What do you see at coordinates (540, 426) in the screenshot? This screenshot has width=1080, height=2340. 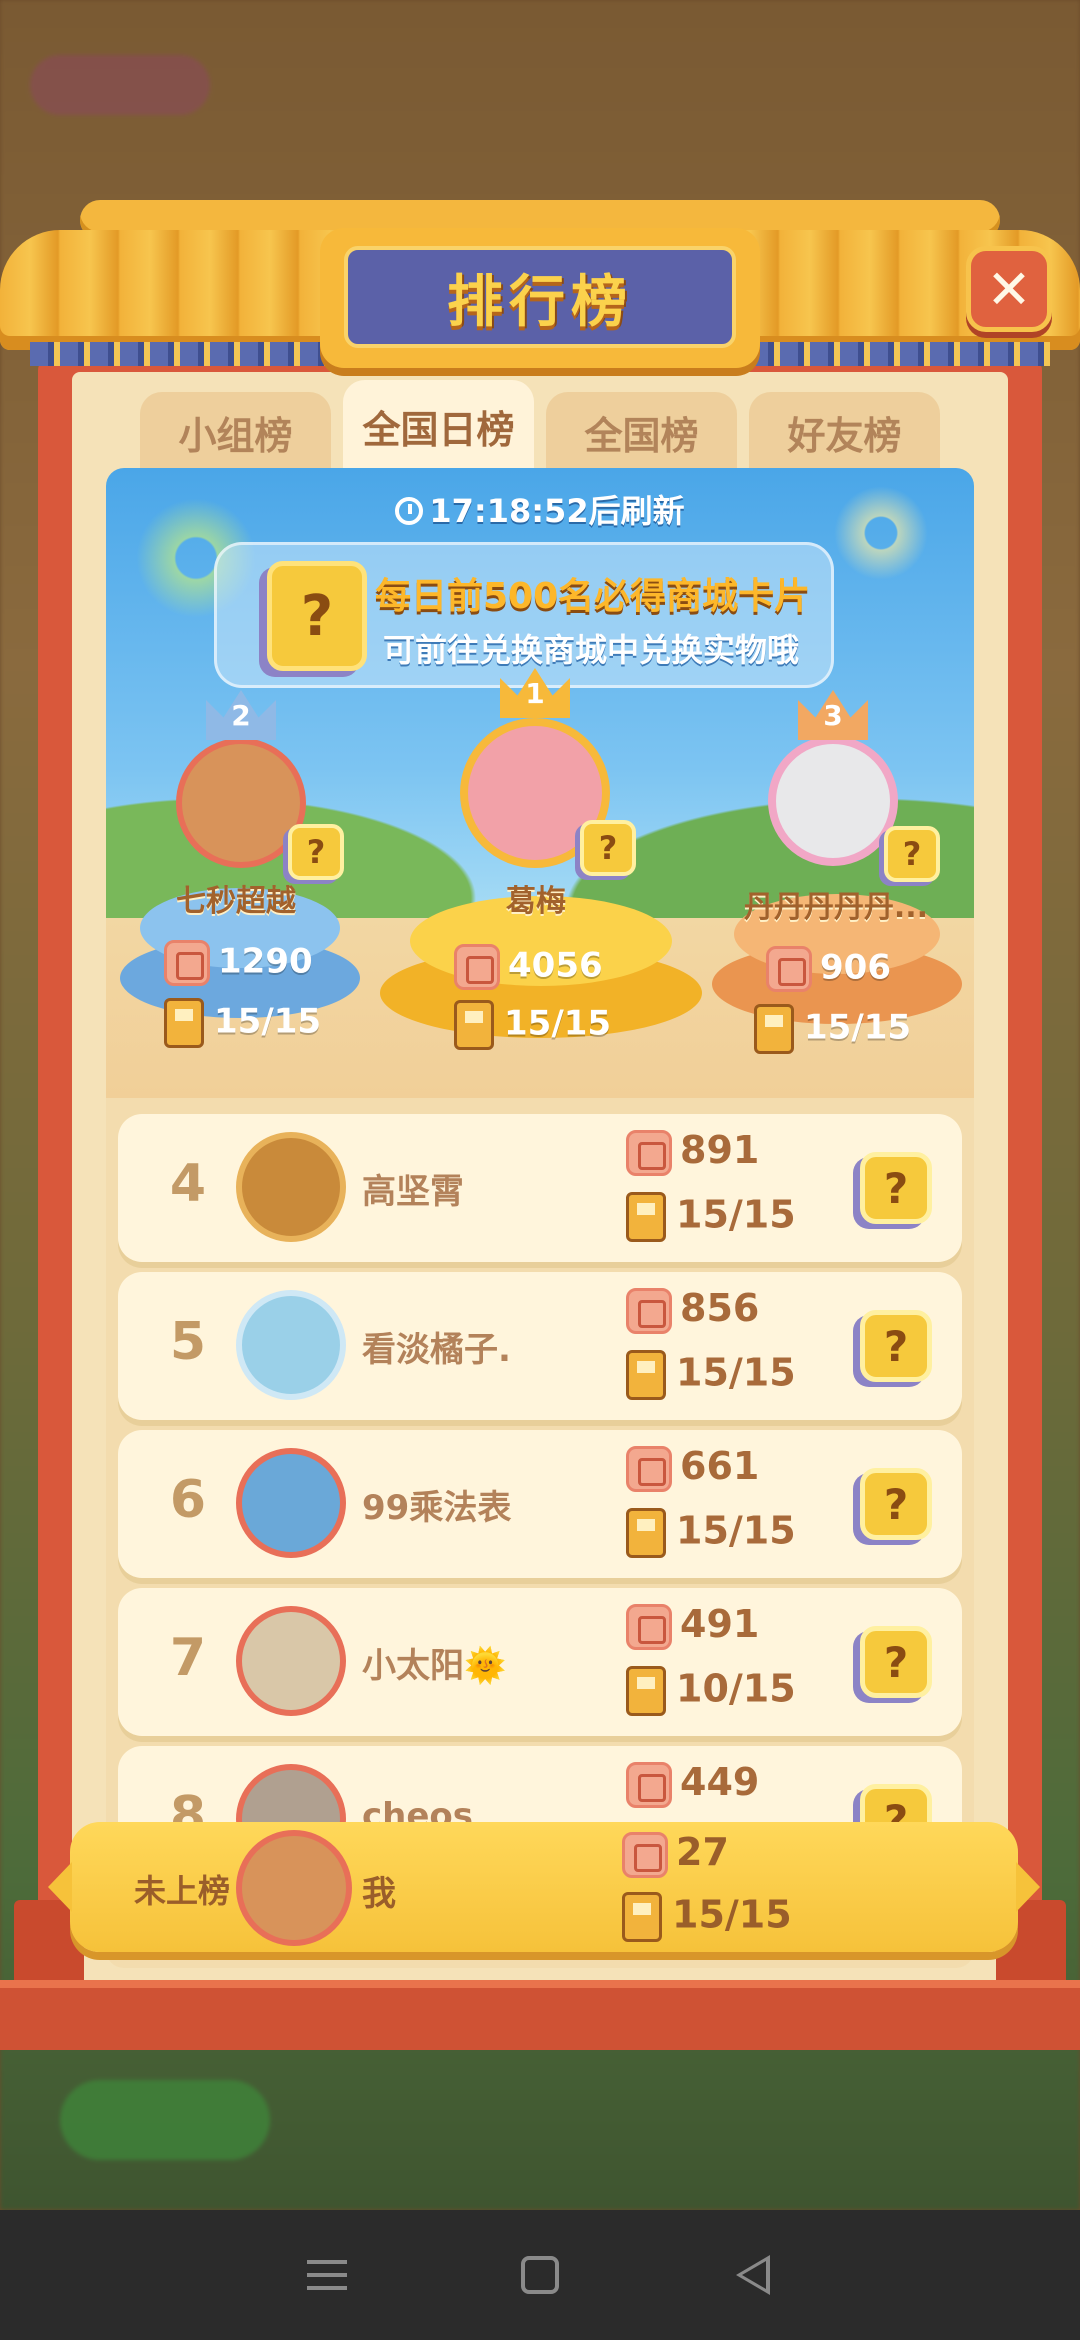 I see `leaderboard-tabs: 小组榜 全国日榜 全国榜 好友榜` at bounding box center [540, 426].